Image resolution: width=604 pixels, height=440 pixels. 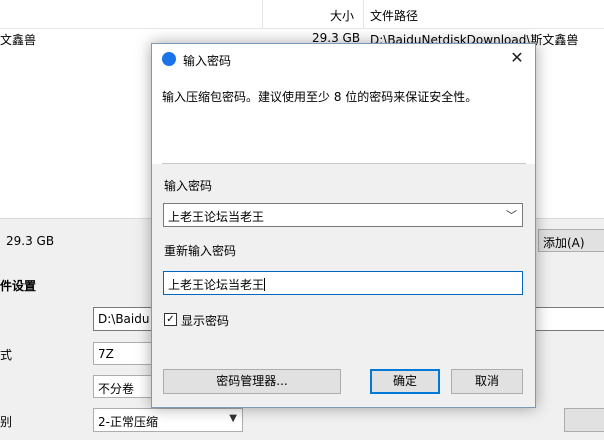 I want to click on show-password-label: 显示密码, so click(x=205, y=320).